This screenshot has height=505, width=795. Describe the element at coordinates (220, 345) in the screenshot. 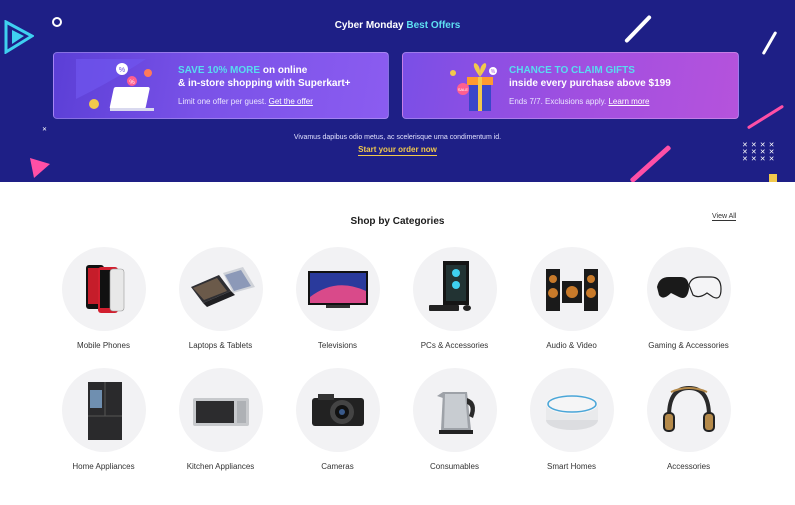

I see `category-label: Laptops & Tablets` at that location.